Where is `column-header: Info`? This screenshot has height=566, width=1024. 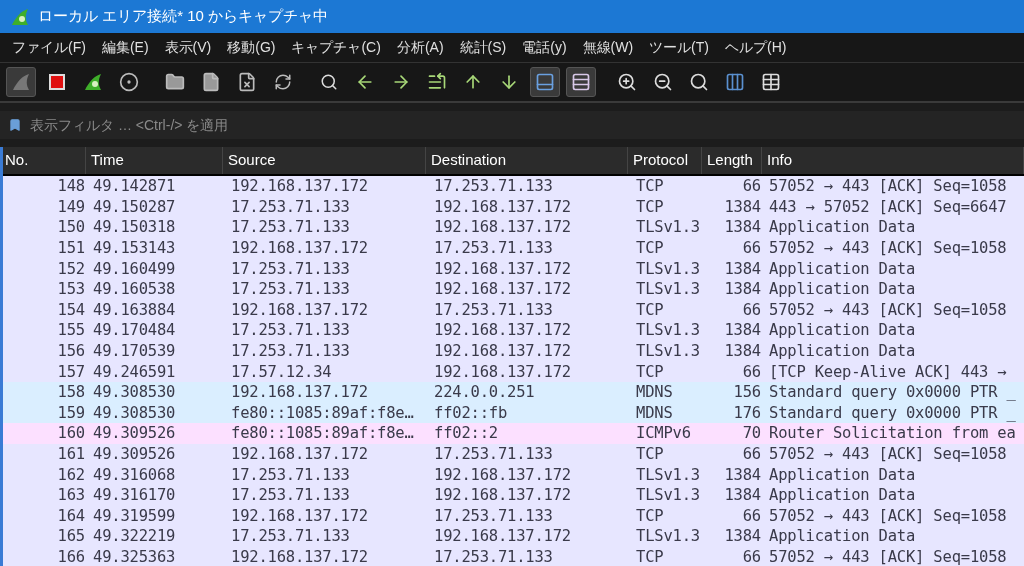
column-header: Info is located at coordinates (893, 160).